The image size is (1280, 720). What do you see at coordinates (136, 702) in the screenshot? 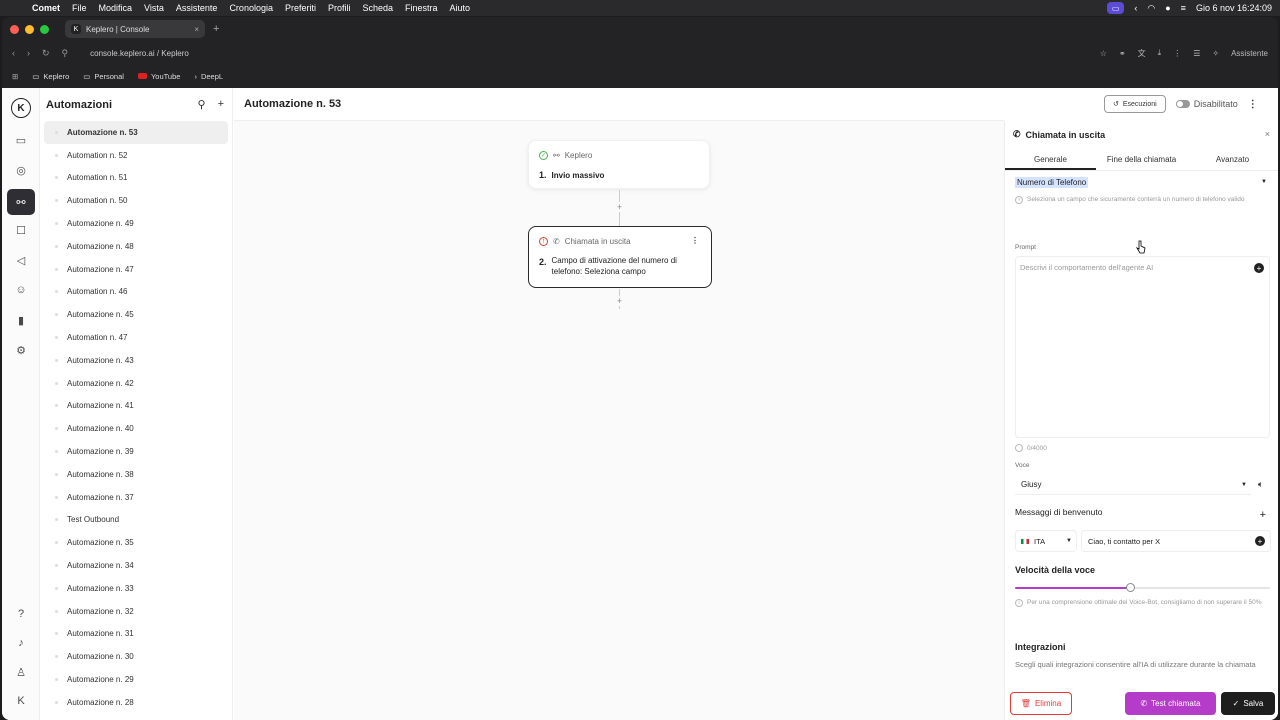
I see `automation-list-item: Automazione n. 28` at bounding box center [136, 702].